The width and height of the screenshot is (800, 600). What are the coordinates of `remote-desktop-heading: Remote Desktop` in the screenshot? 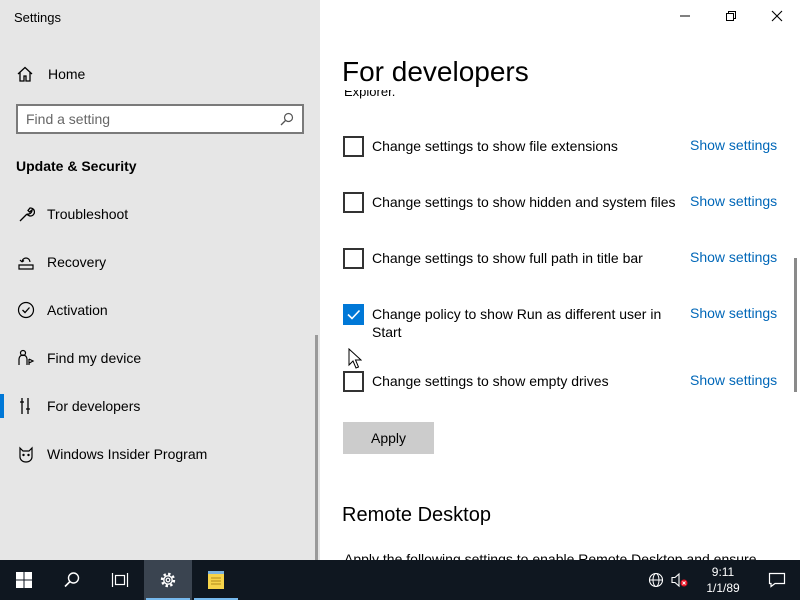 It's located at (416, 515).